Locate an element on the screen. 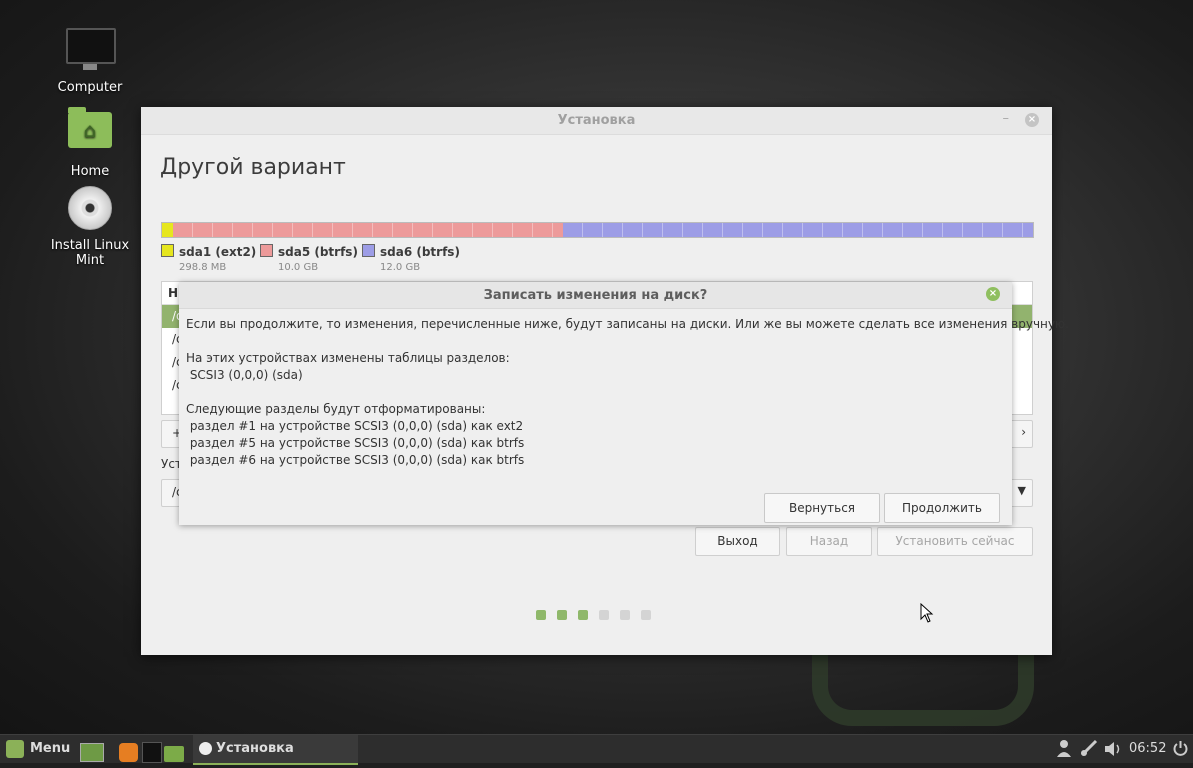 This screenshot has width=1193, height=768. legend-size: 12.0 GB is located at coordinates (400, 267).